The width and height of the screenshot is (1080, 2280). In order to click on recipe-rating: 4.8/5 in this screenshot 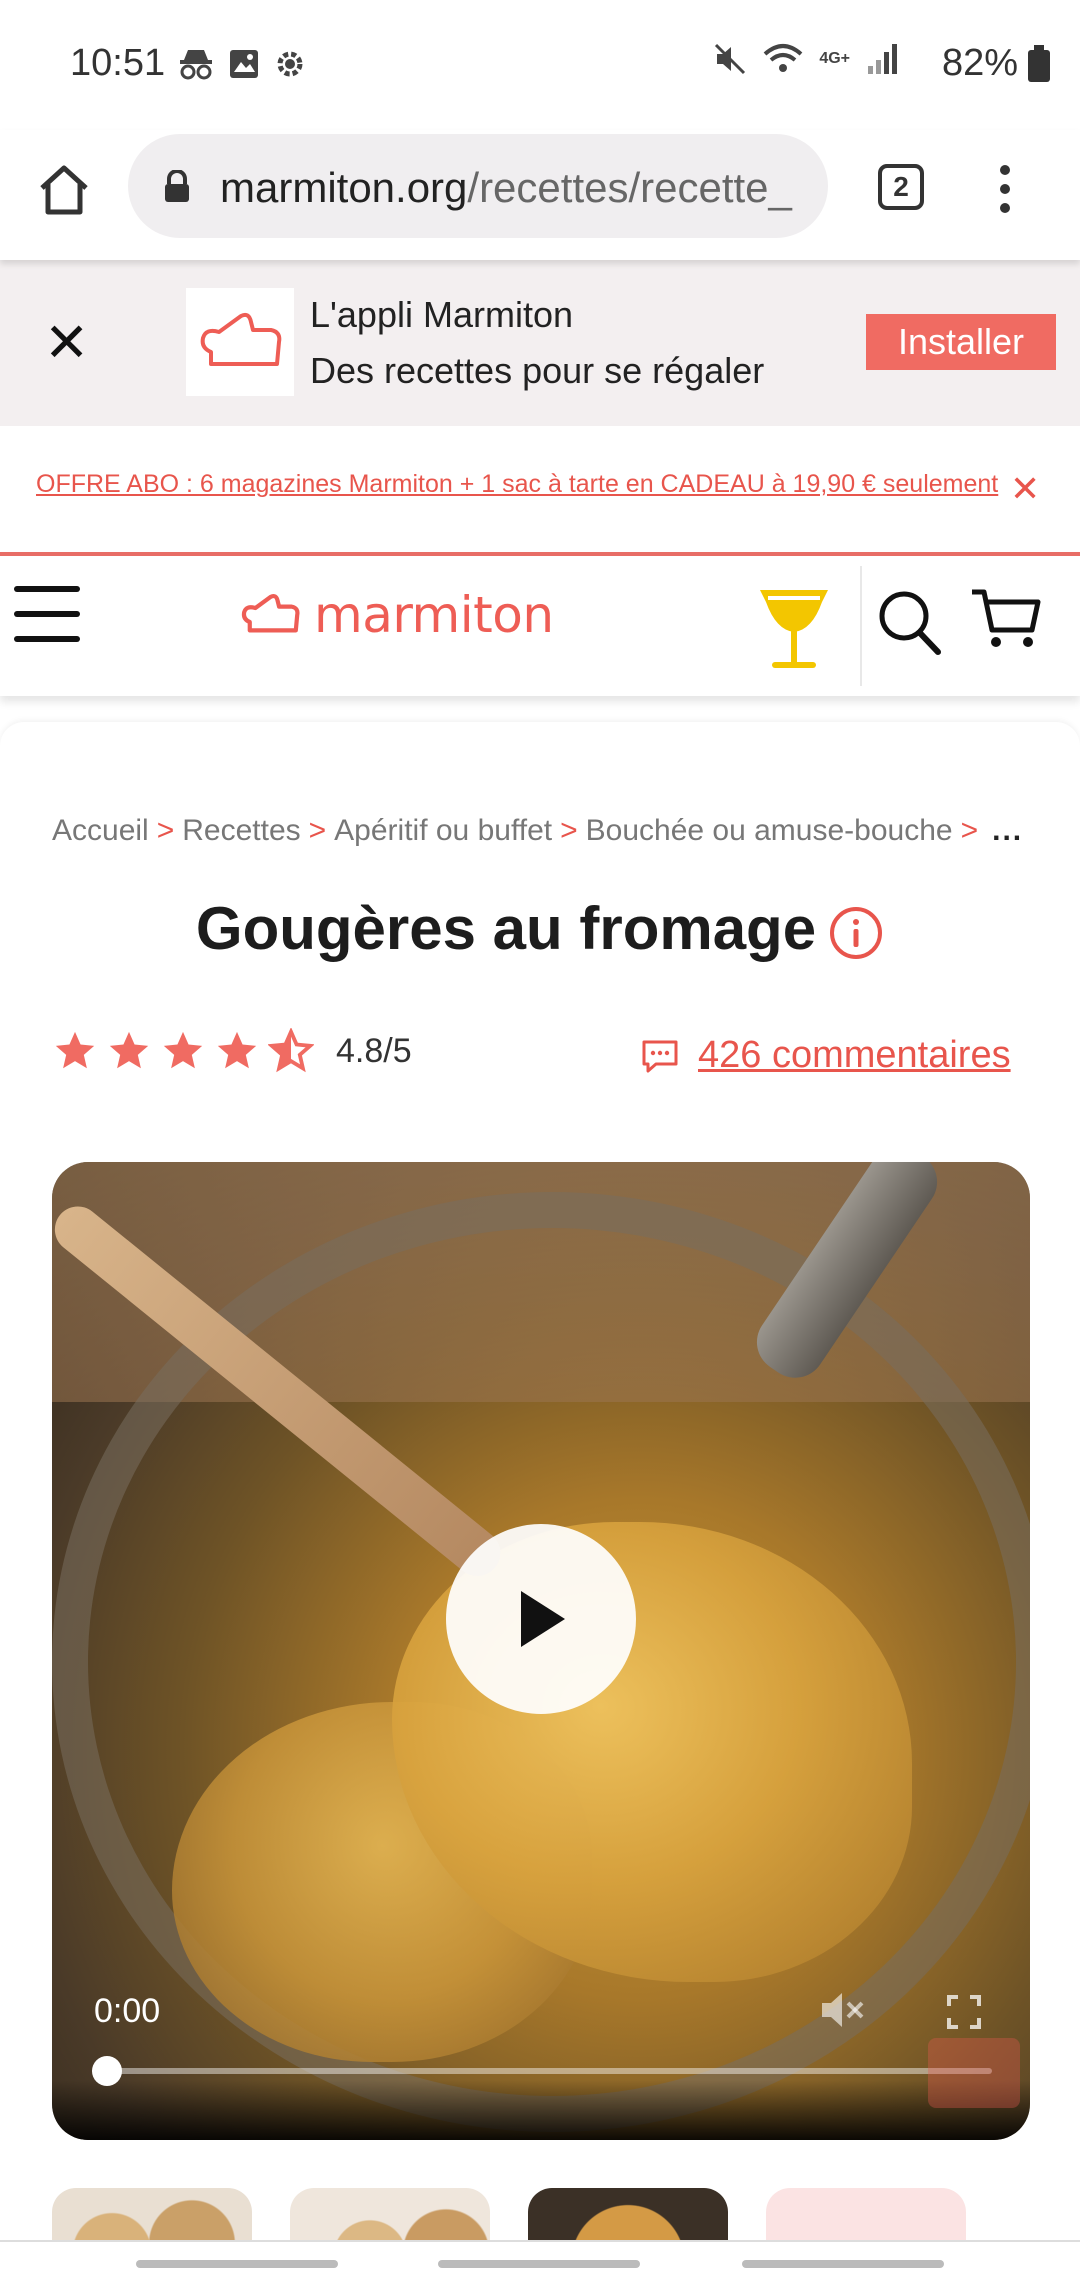, I will do `click(232, 1051)`.